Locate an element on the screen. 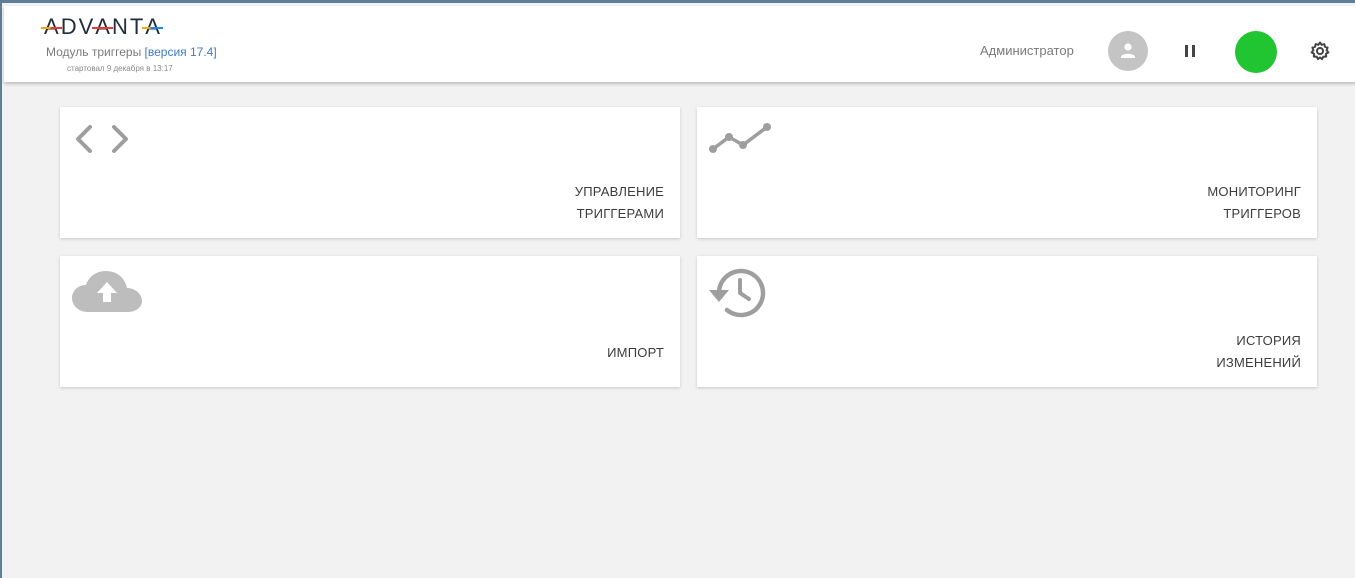 The height and width of the screenshot is (578, 1355). started-timestamp: стартовал 9 декабря в 13:17 is located at coordinates (120, 68).